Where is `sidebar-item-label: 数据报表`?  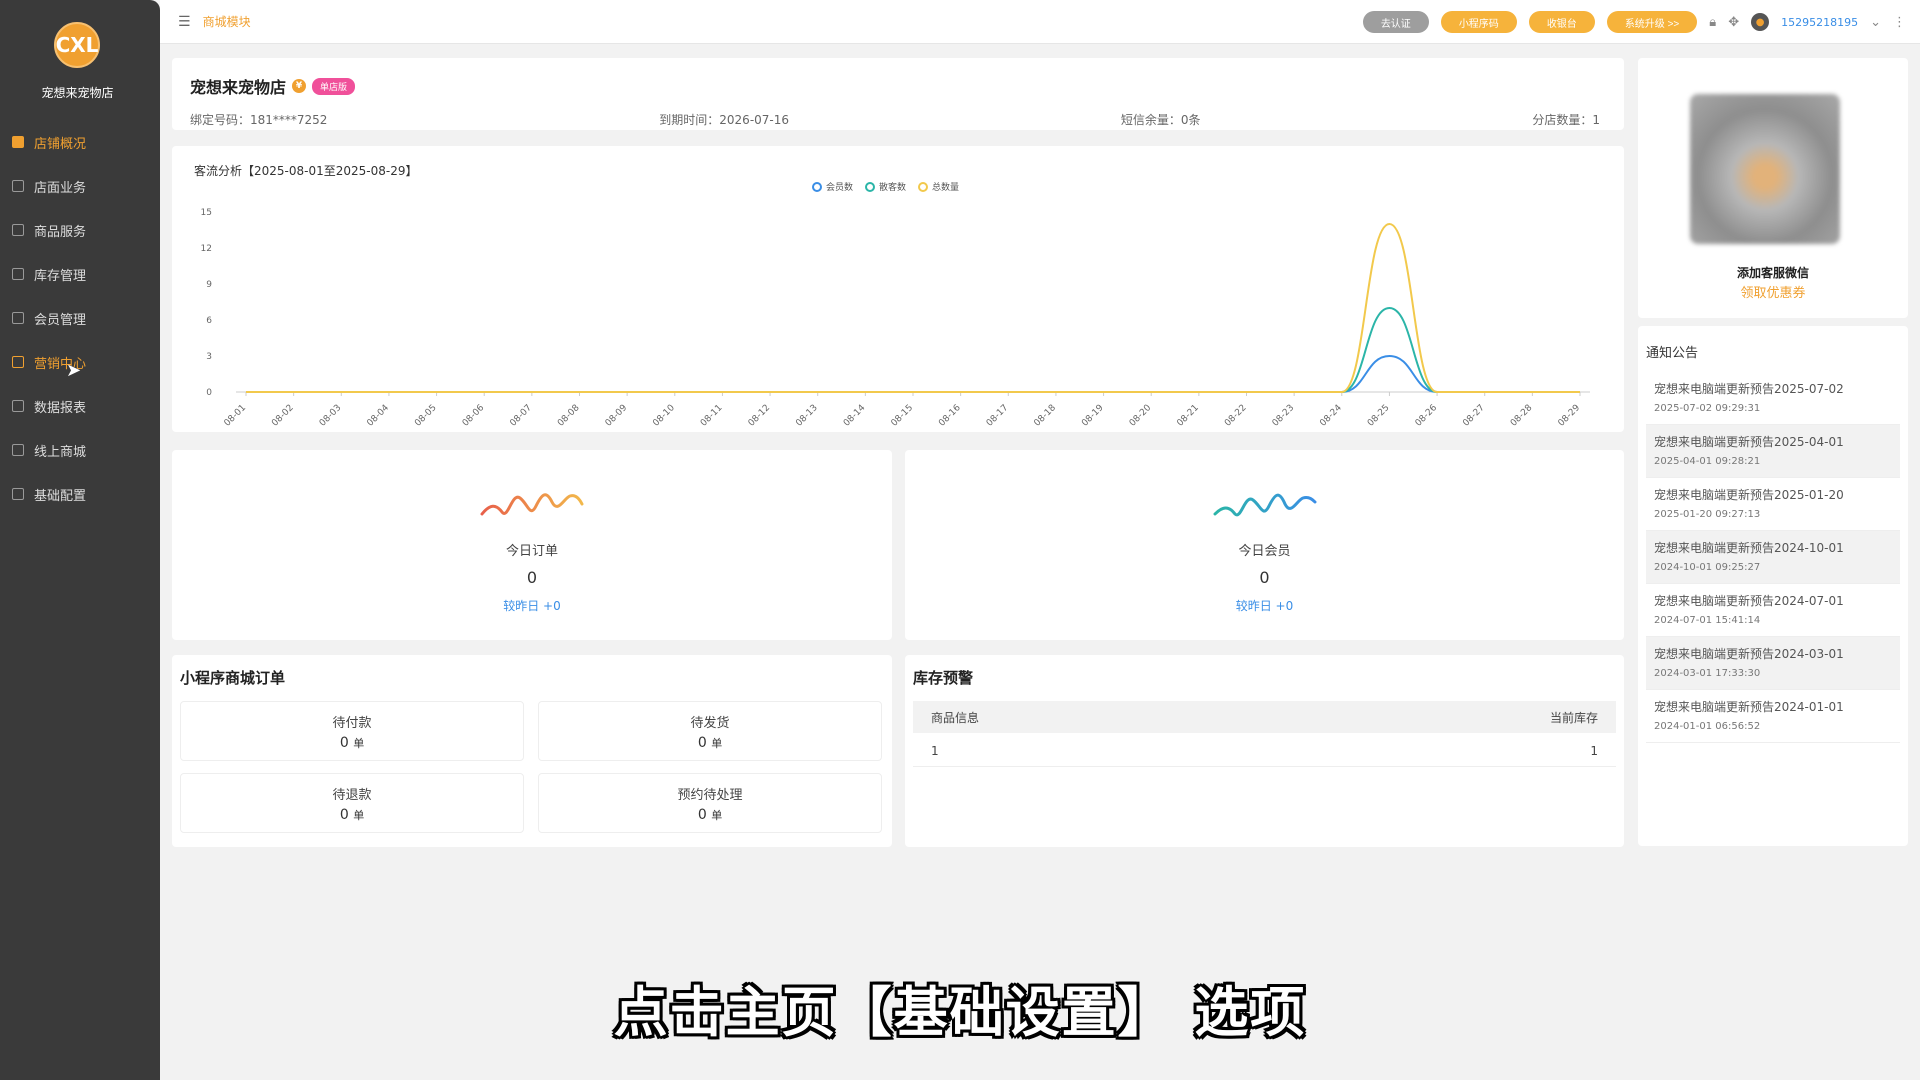 sidebar-item-label: 数据报表 is located at coordinates (60, 408).